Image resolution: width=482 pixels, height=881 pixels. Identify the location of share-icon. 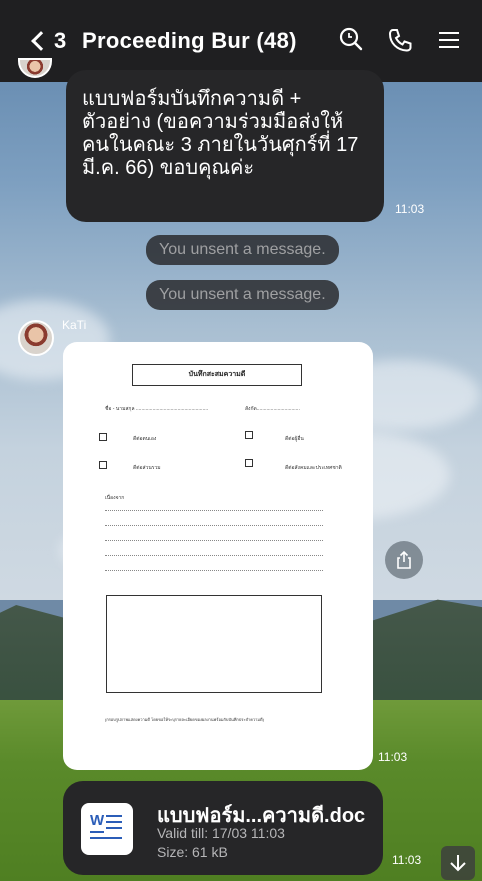
(404, 559).